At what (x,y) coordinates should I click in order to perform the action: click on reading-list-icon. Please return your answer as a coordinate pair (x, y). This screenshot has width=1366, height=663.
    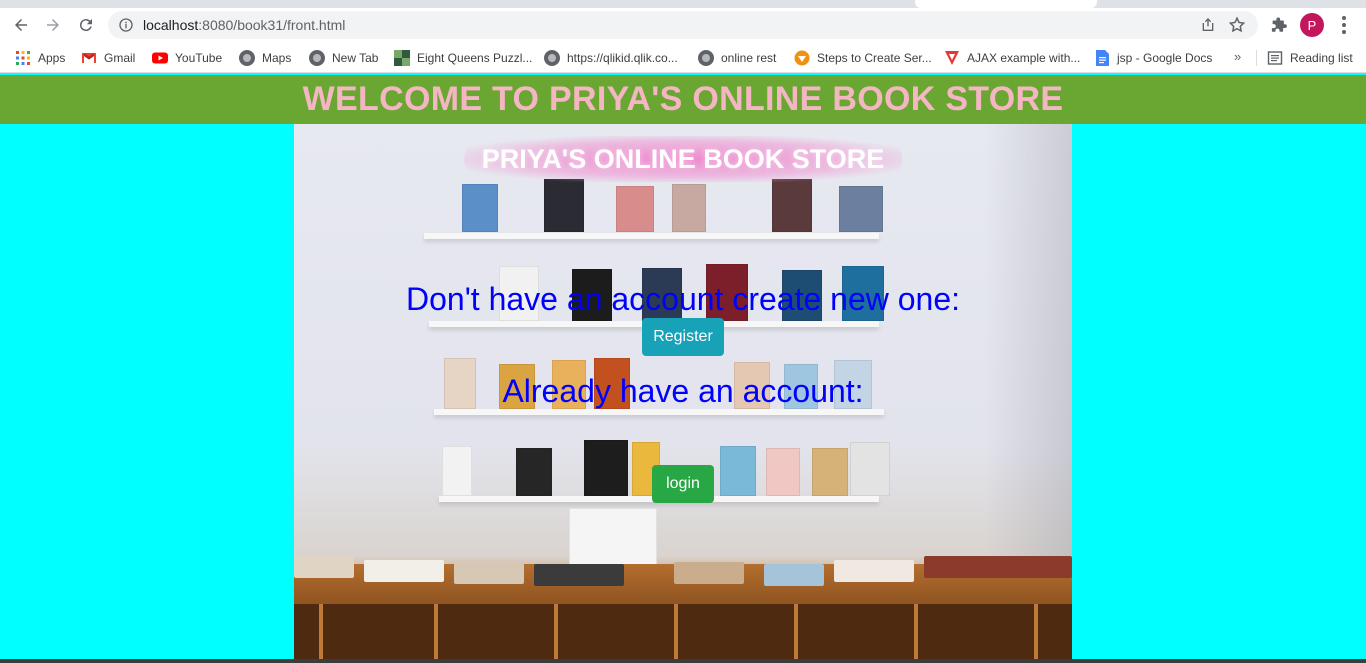
    Looking at the image, I should click on (1275, 58).